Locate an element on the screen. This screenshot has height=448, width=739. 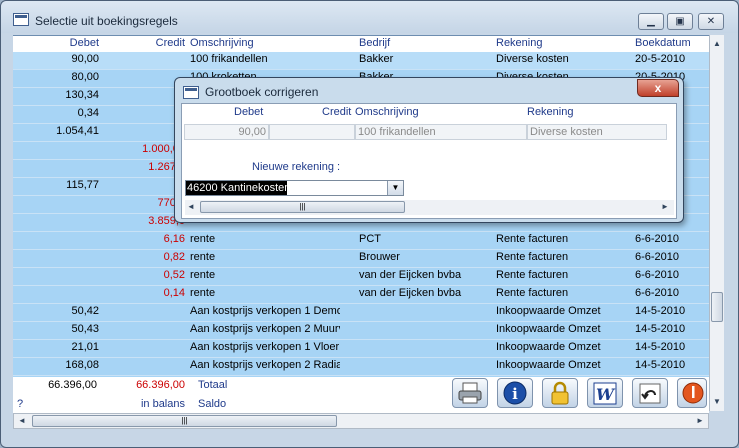
exit-button is located at coordinates (692, 393).